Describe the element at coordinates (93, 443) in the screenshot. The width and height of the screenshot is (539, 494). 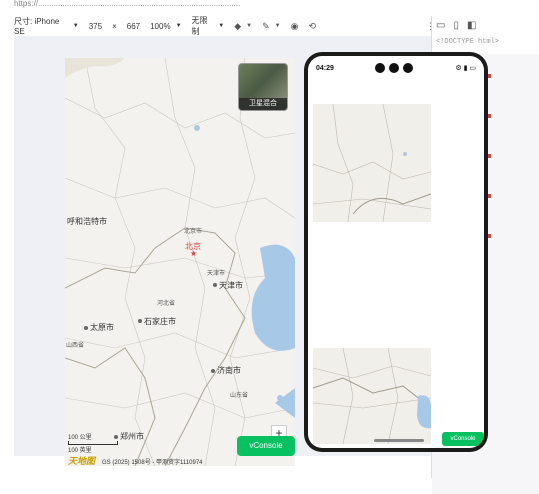
I see `map-scale: 100 公里 100 英里` at that location.